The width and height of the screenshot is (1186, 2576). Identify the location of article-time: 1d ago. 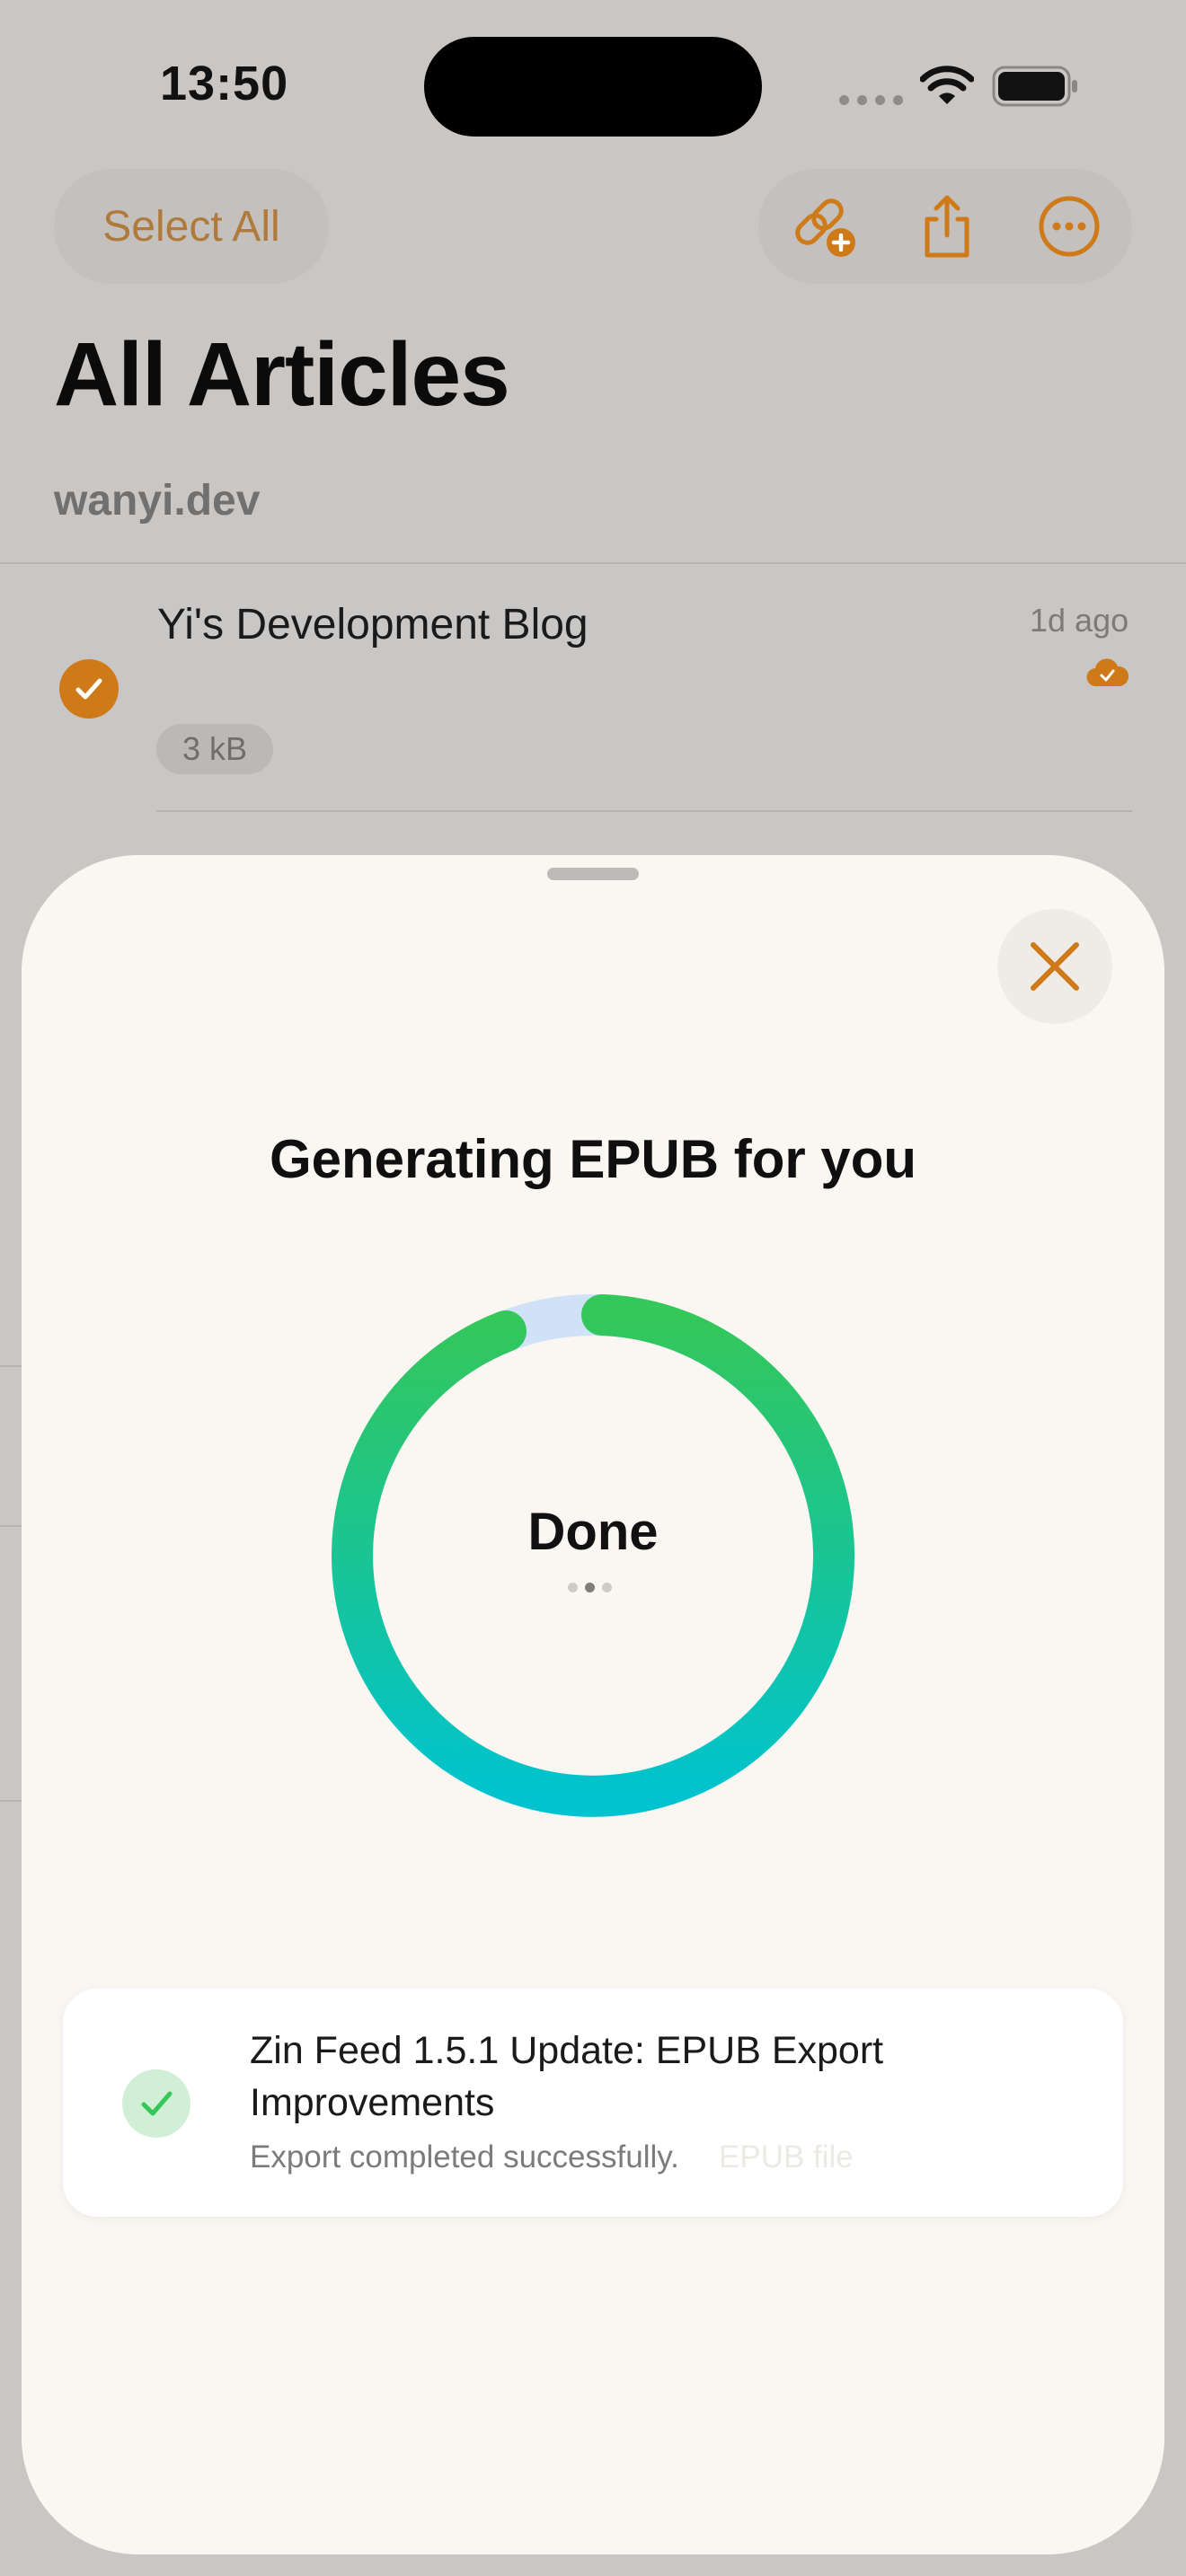
(1079, 620).